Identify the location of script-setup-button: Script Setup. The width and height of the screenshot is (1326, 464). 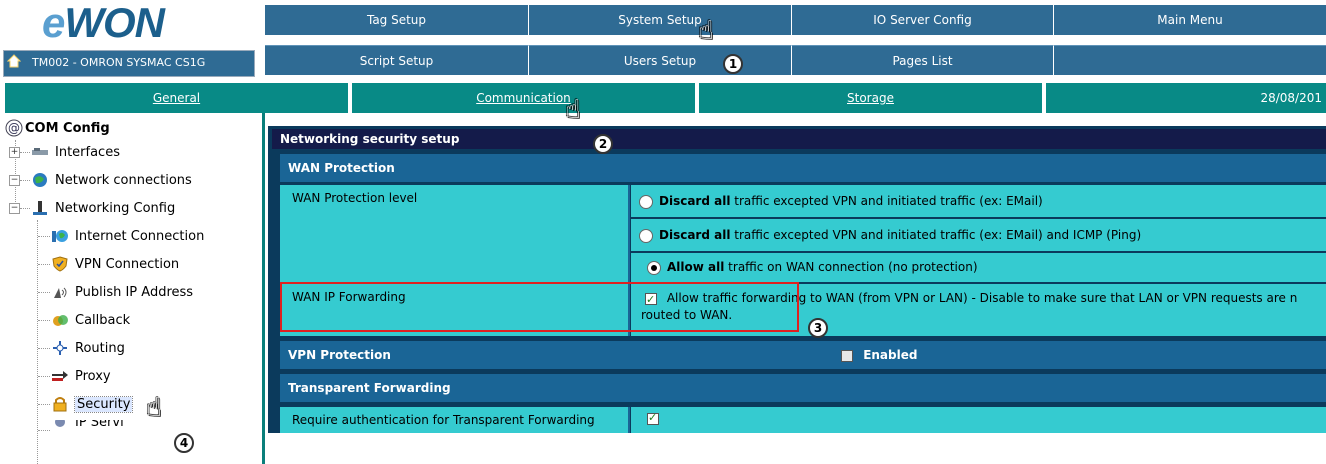
(397, 60).